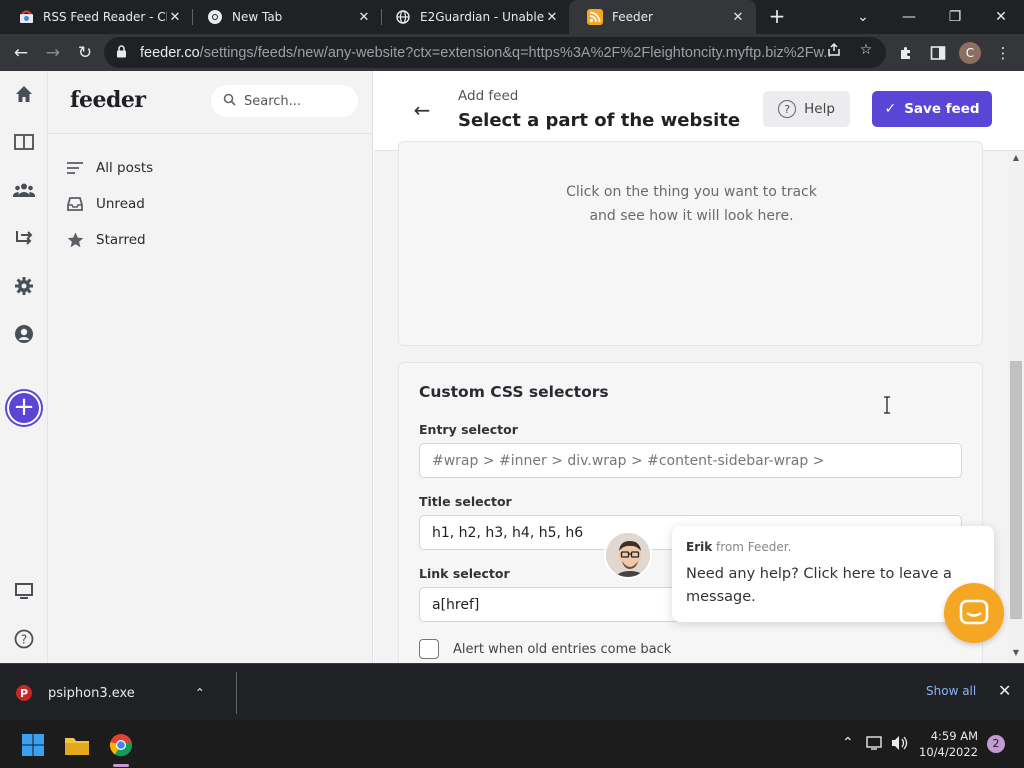 This screenshot has height=768, width=1024. I want to click on extensions-icon, so click(906, 53).